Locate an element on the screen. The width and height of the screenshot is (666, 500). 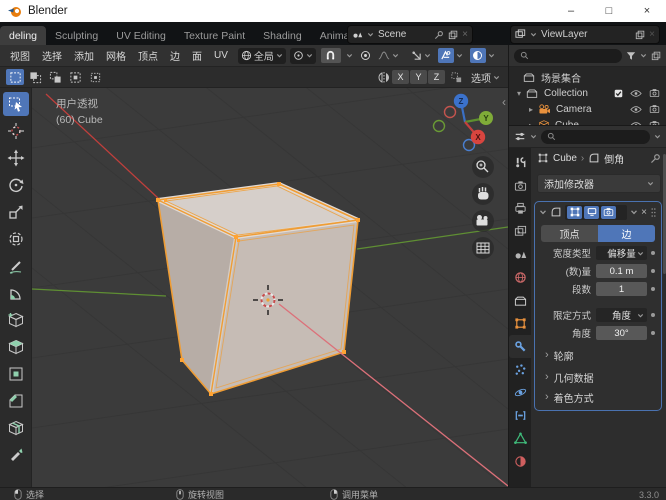
filter-icon is located at coordinates (631, 56).